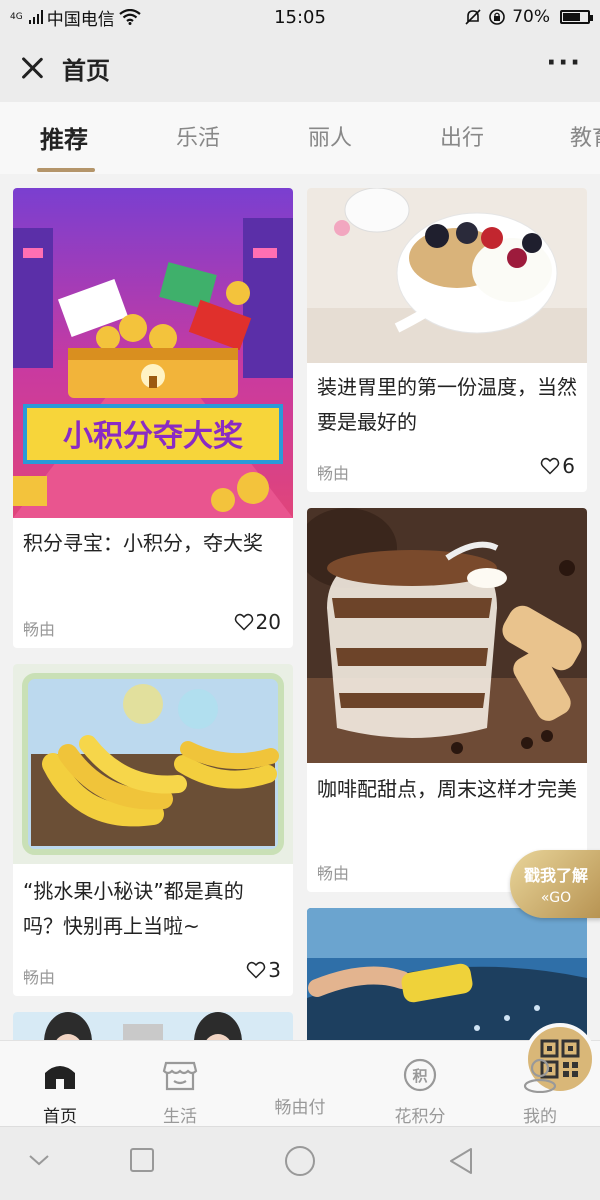  Describe the element at coordinates (274, 970) in the screenshot. I see `like-count-value: 3` at that location.